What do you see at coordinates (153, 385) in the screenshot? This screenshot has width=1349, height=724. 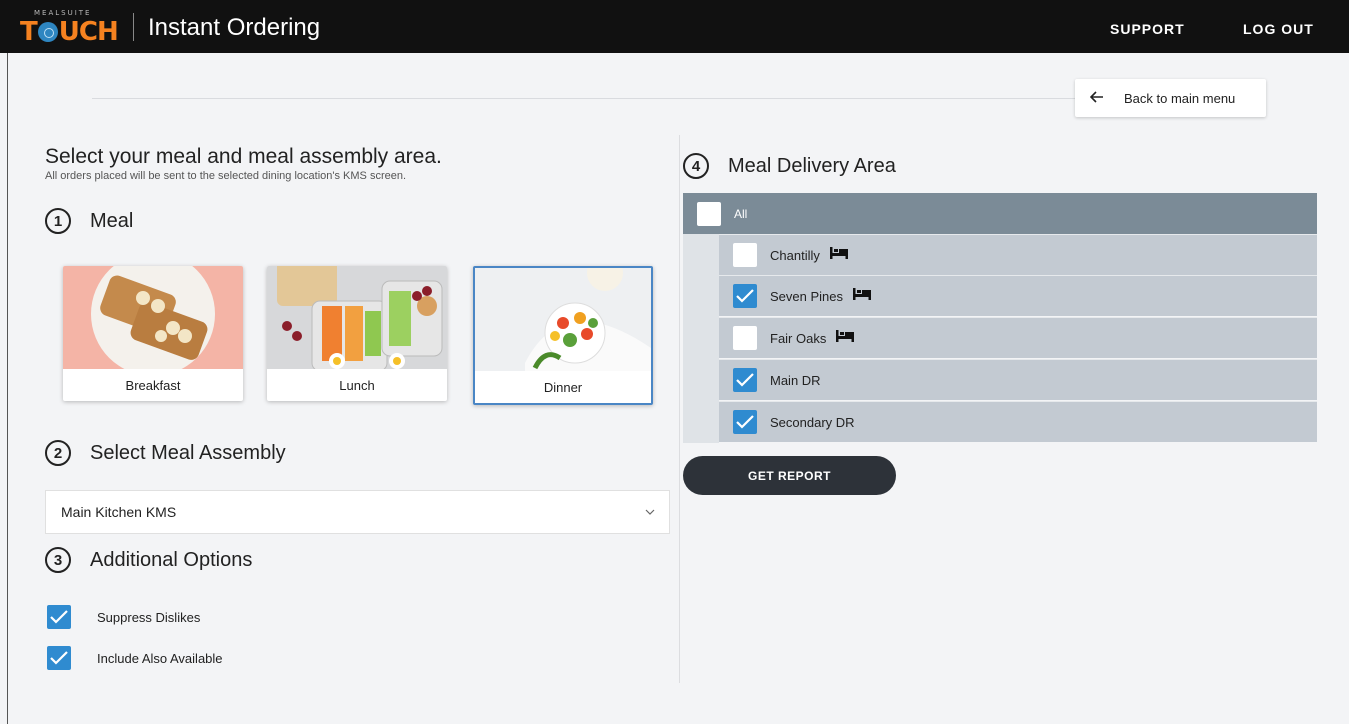 I see `meal-card-label: Breakfast` at bounding box center [153, 385].